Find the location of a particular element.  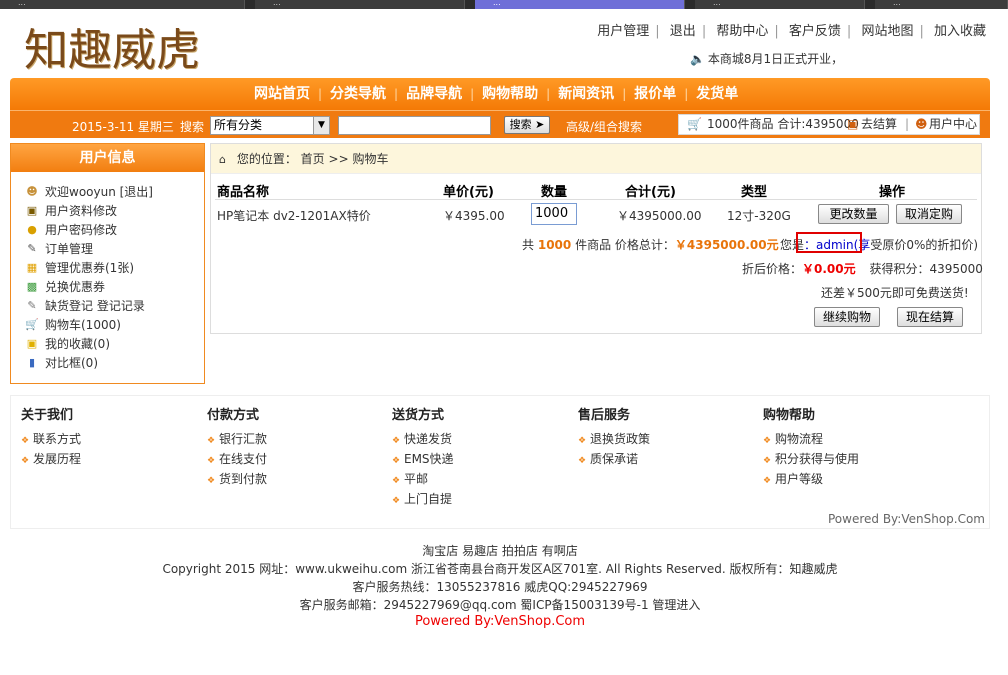

sidebar-item-label: 用户密码修改 is located at coordinates (81, 230).